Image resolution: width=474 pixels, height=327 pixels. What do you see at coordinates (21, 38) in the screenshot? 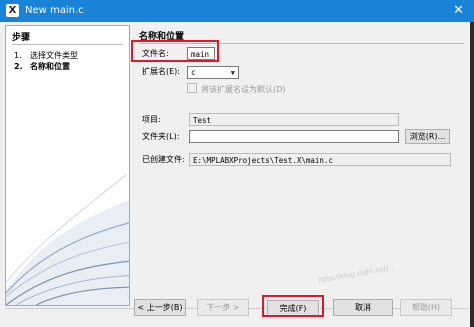
I see `steps-header: 步骤` at bounding box center [21, 38].